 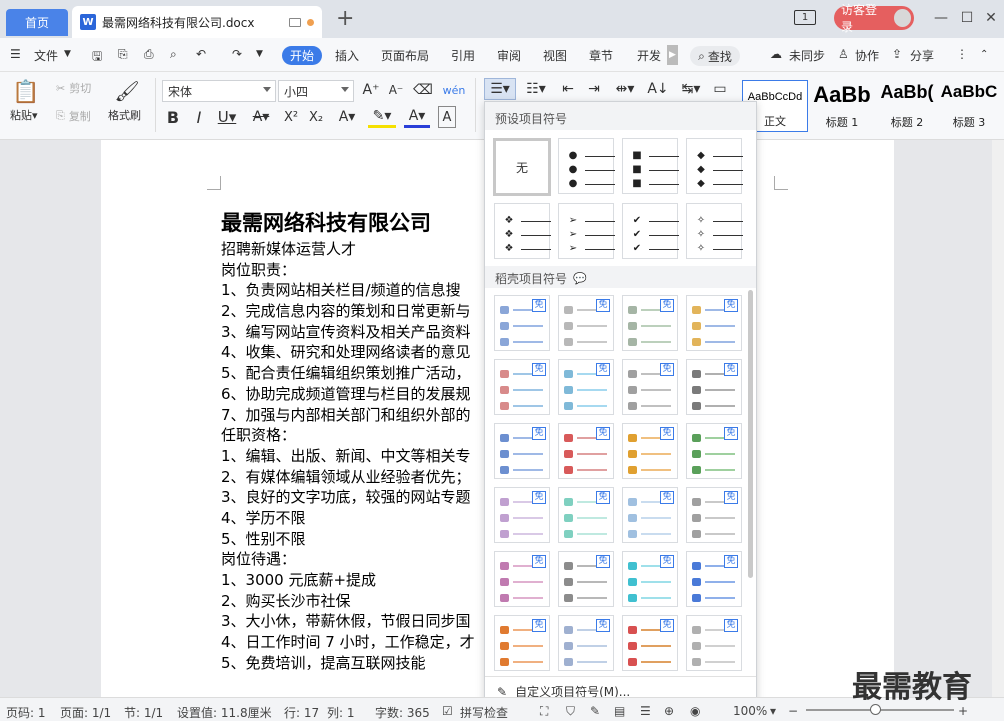 I want to click on subscript-icon: X₂, so click(x=316, y=117).